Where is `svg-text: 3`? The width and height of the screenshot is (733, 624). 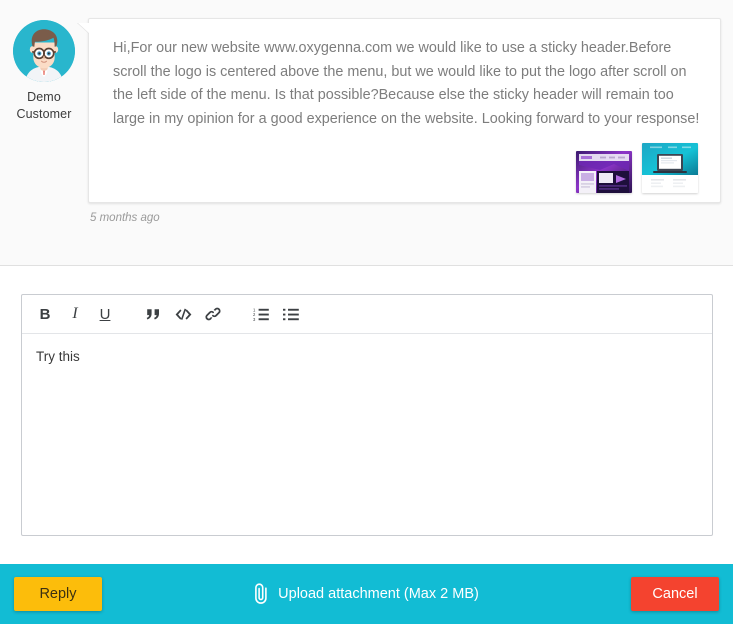
svg-text: 3 is located at coordinates (254, 318).